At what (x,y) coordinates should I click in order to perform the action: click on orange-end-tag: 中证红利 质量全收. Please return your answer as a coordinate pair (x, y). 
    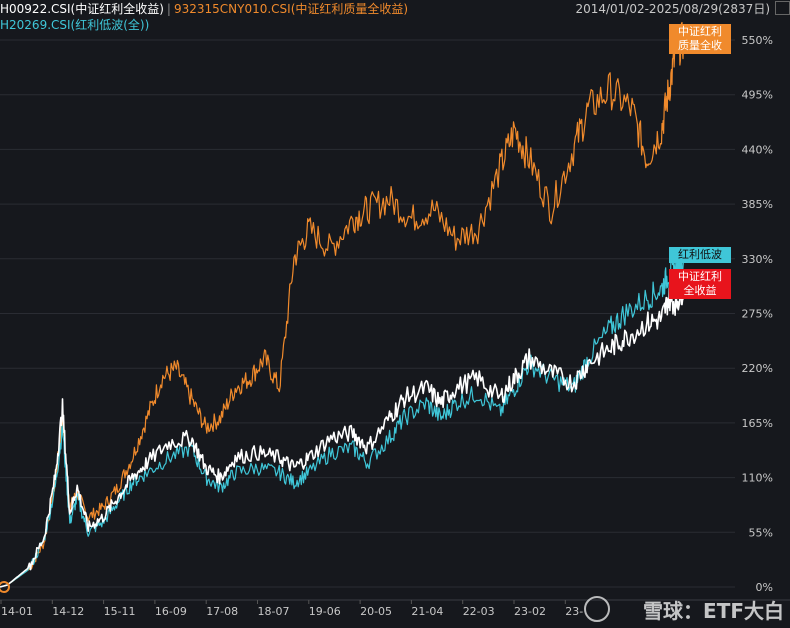
    Looking at the image, I should click on (700, 39).